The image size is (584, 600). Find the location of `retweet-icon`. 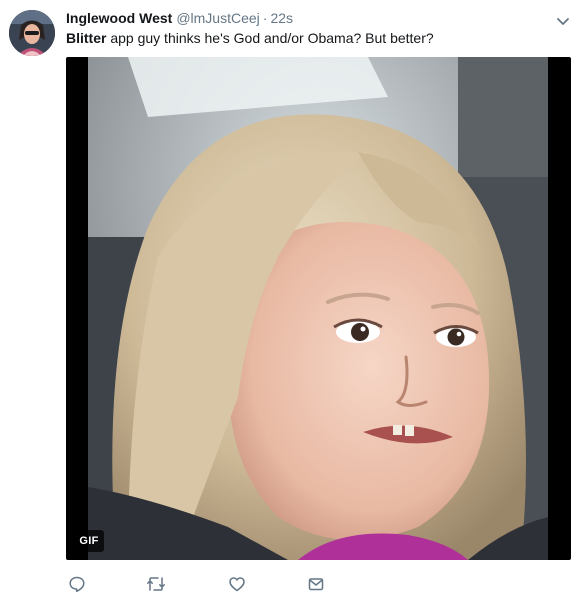

retweet-icon is located at coordinates (156, 584).